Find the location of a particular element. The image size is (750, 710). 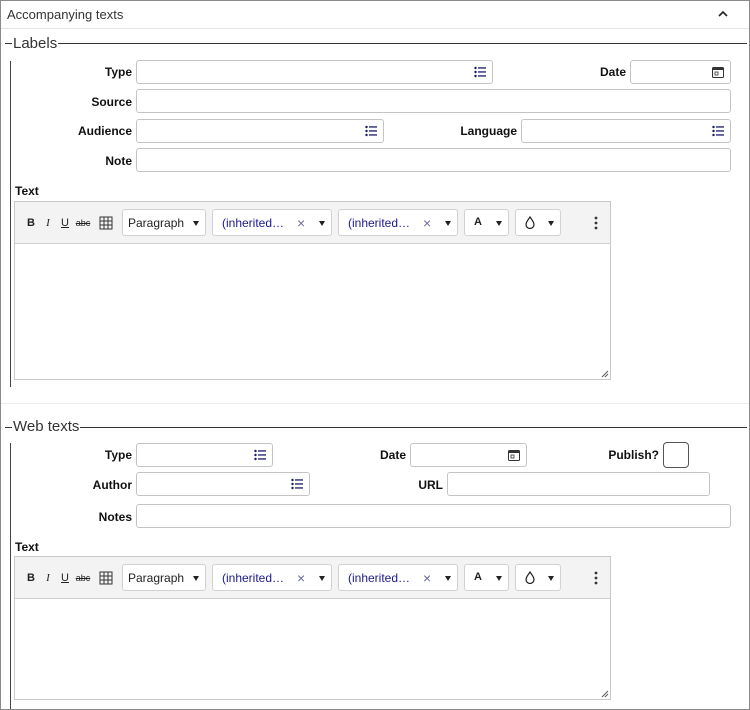

chevron-up-icon is located at coordinates (723, 14).